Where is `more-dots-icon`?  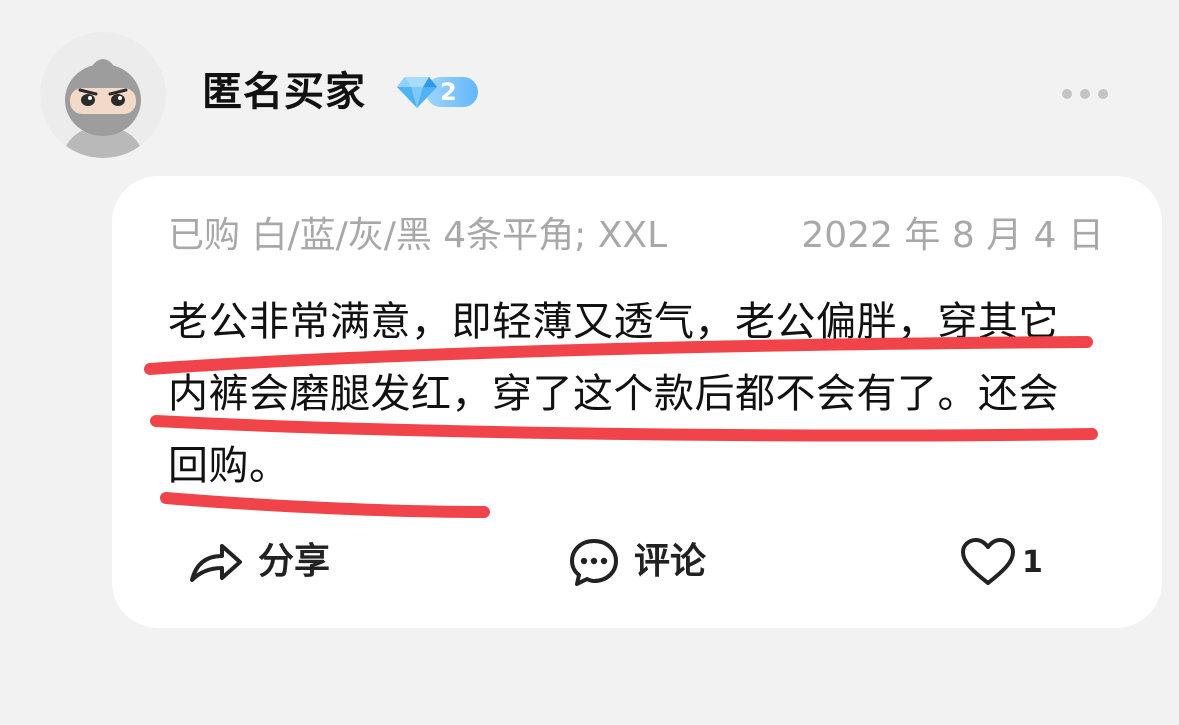 more-dots-icon is located at coordinates (1085, 94).